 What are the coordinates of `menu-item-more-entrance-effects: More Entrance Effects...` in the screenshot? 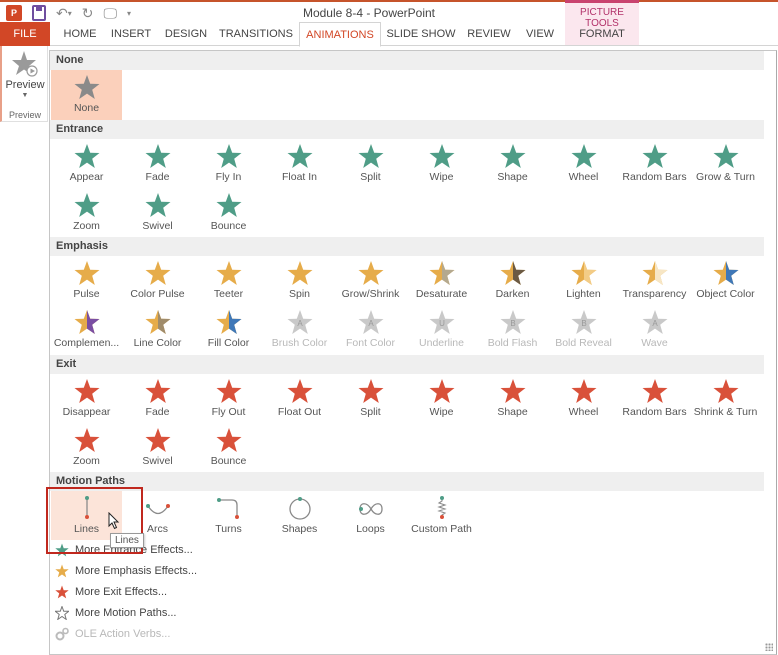 It's located at (205, 550).